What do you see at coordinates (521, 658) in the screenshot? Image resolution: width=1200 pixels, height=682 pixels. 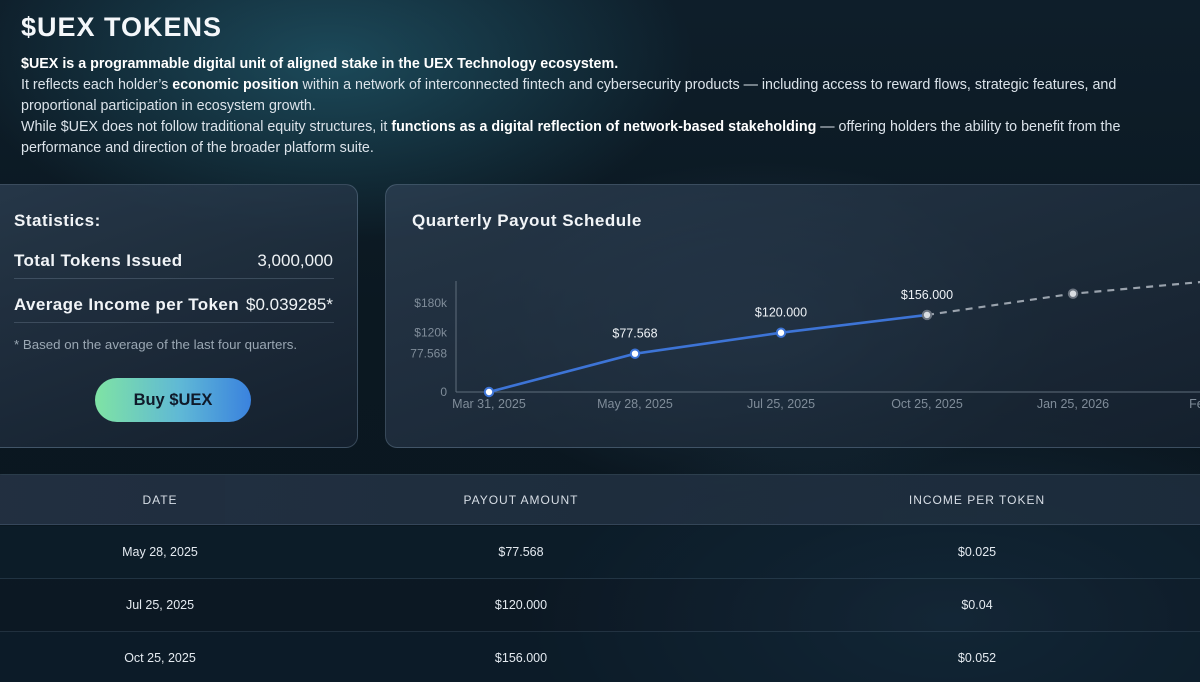 I see `cell-payout: $156.000` at bounding box center [521, 658].